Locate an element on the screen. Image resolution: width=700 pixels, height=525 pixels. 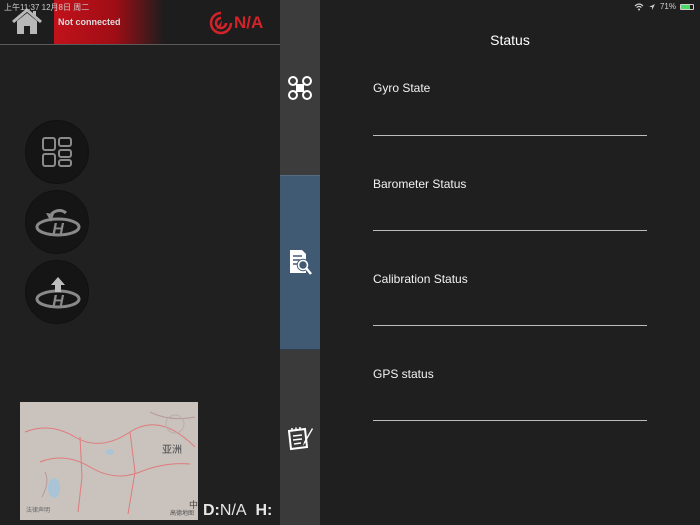
takeoff-icon: H is located at coordinates (58, 293).